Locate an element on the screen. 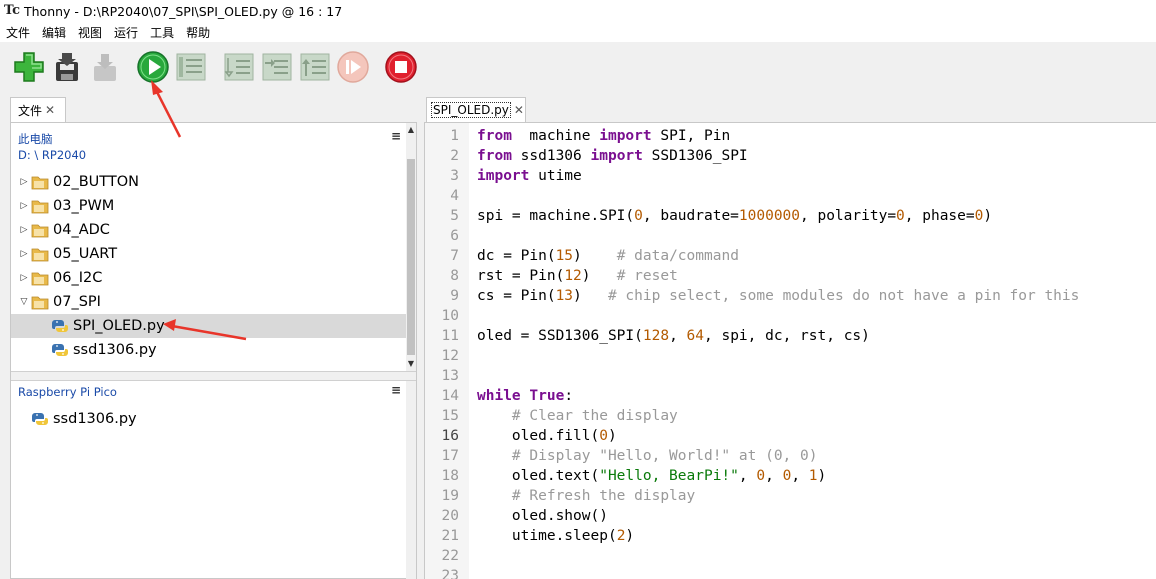 The height and width of the screenshot is (579, 1156). thonny-logo-icon: Tc is located at coordinates (12, 10).